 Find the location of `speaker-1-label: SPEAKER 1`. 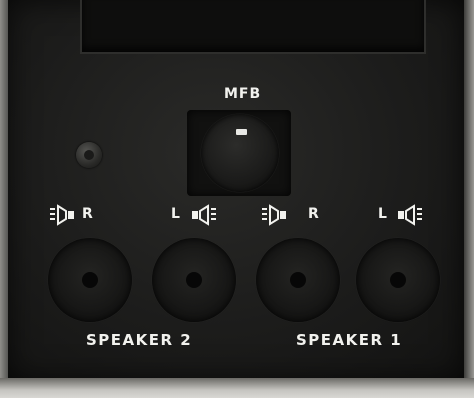

speaker-1-label: SPEAKER 1 is located at coordinates (349, 340).